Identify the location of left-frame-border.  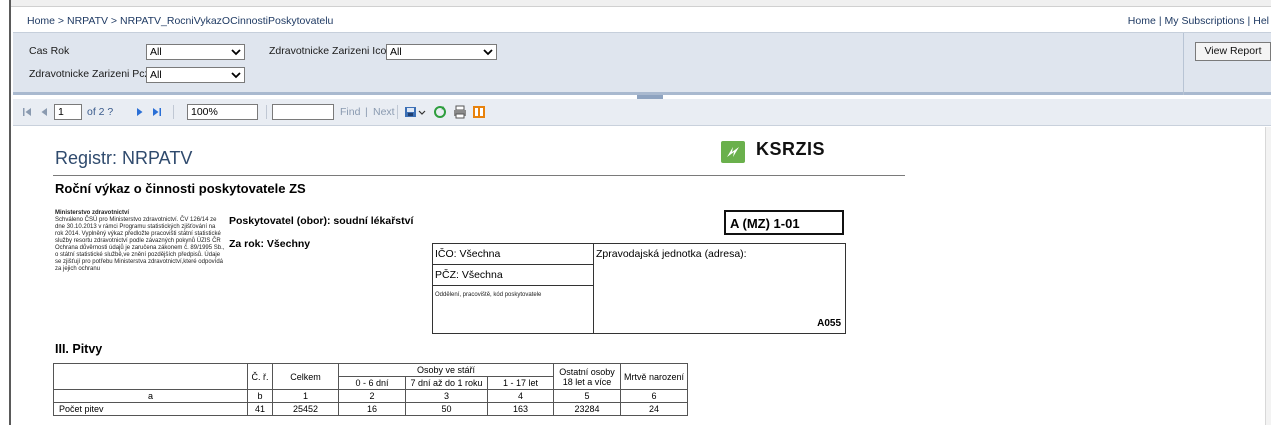
(5, 212).